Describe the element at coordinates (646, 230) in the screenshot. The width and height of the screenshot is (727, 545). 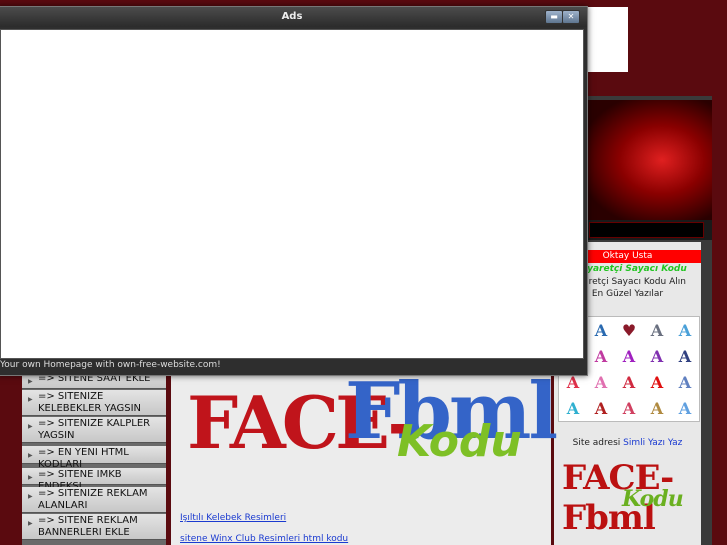
I see `dark-bar-inner` at that location.